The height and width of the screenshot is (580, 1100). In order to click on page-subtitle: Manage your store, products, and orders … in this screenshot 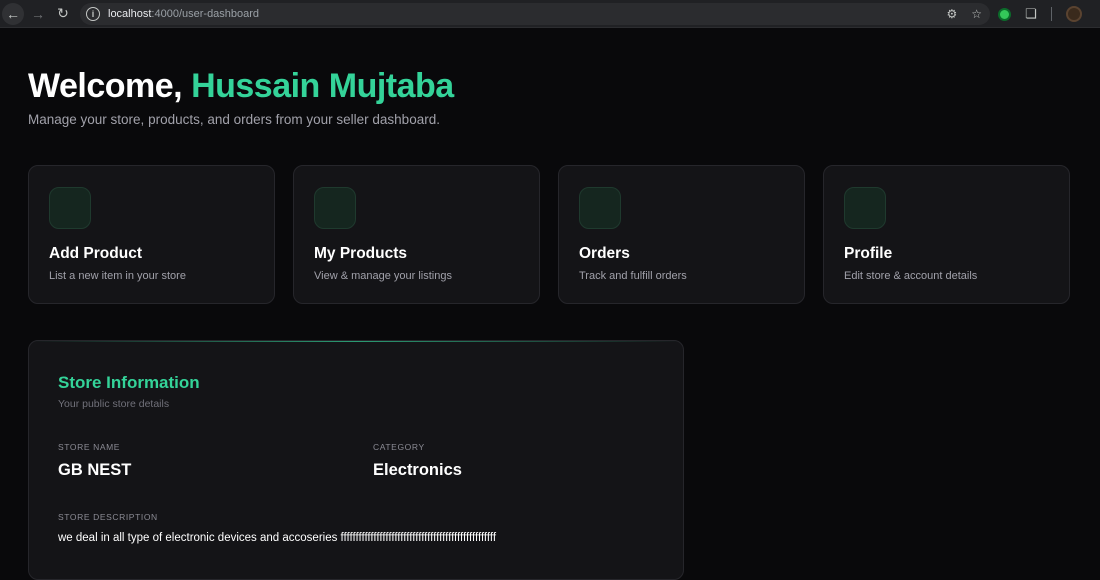, I will do `click(234, 119)`.